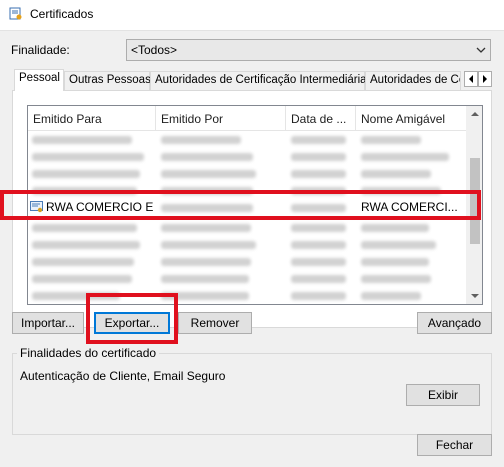  I want to click on purpose-label: Finalidade:, so click(40, 50).